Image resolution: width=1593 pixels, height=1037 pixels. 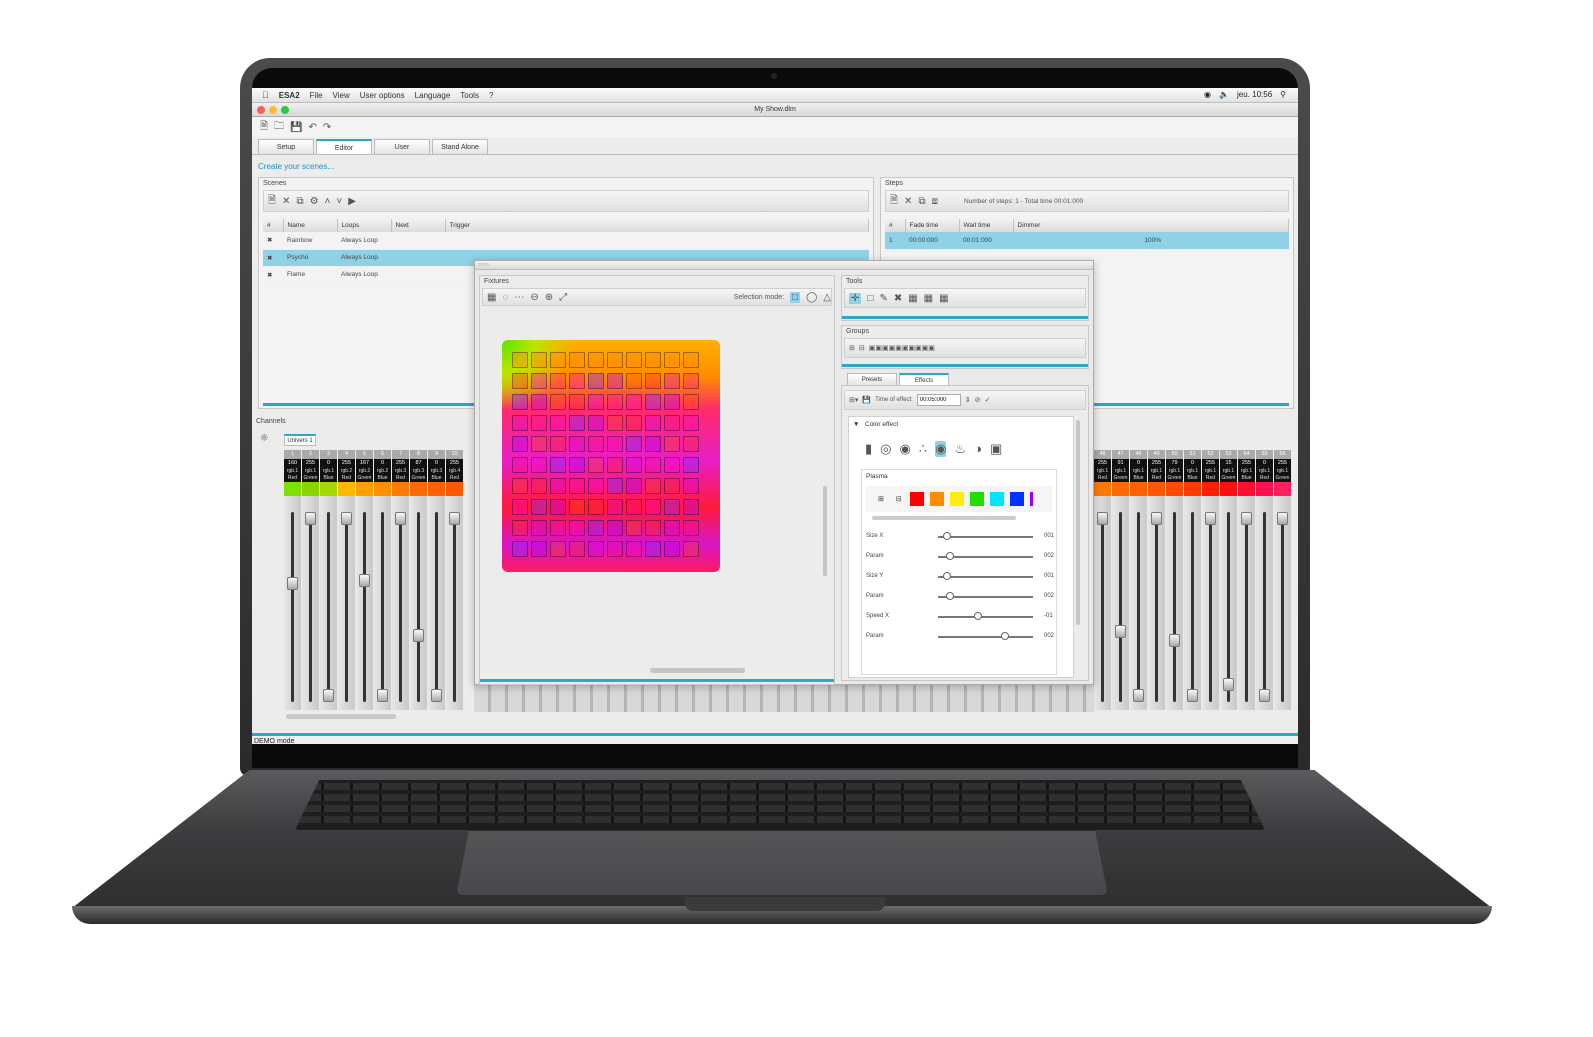 I want to click on table-row: 1 00:00:000 00:01:000 100%, so click(x=1087, y=241).